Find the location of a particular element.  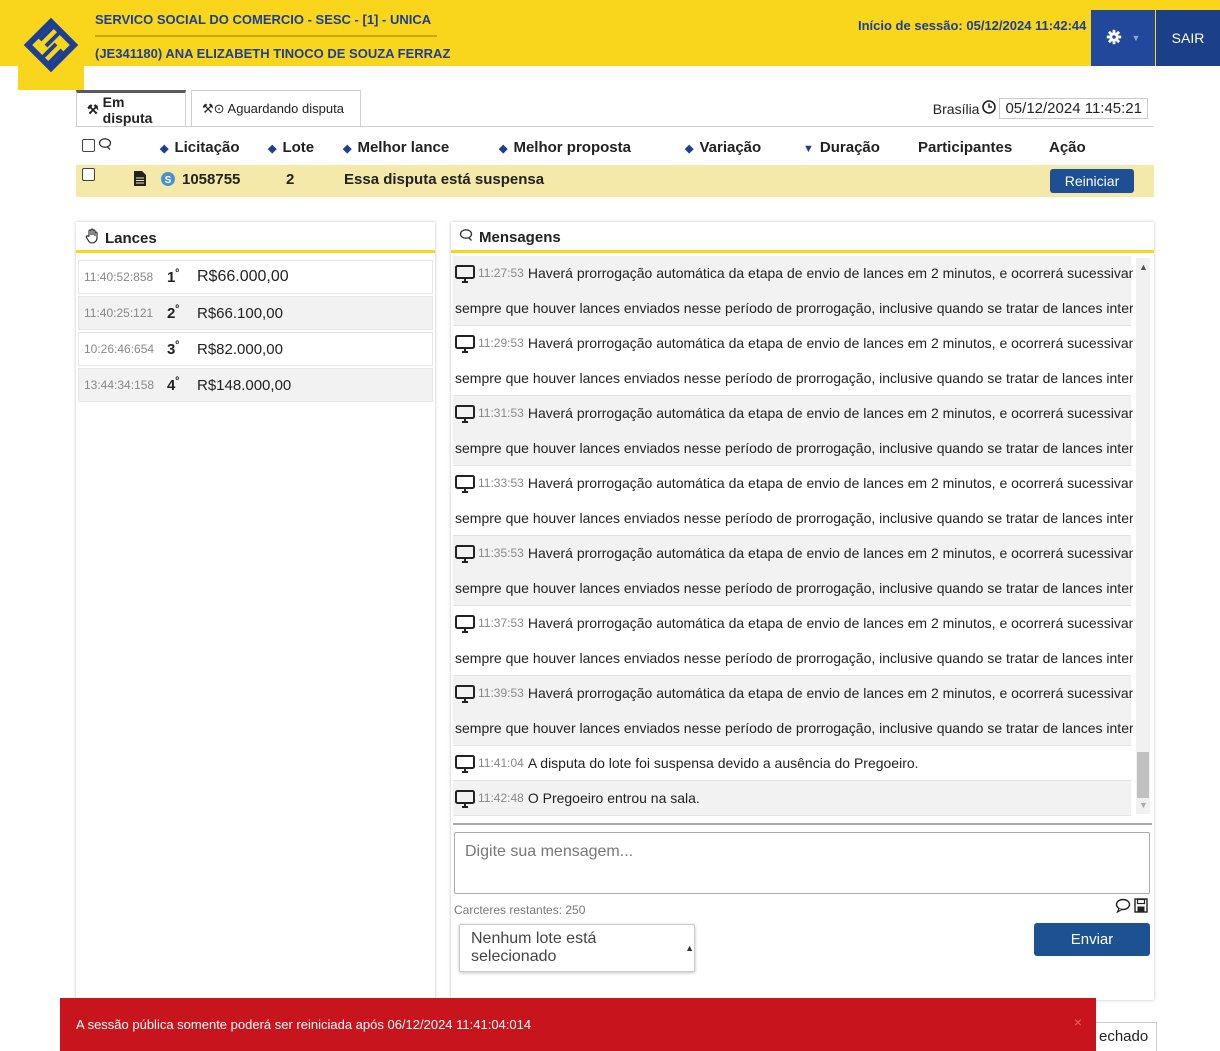

gavel-clock-icon: ⚒⊙ is located at coordinates (213, 108).